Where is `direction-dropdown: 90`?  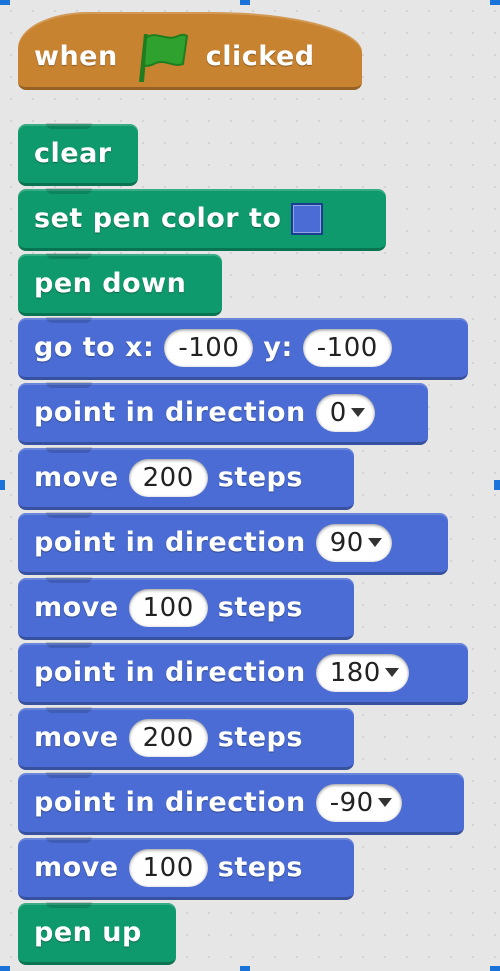 direction-dropdown: 90 is located at coordinates (353, 542).